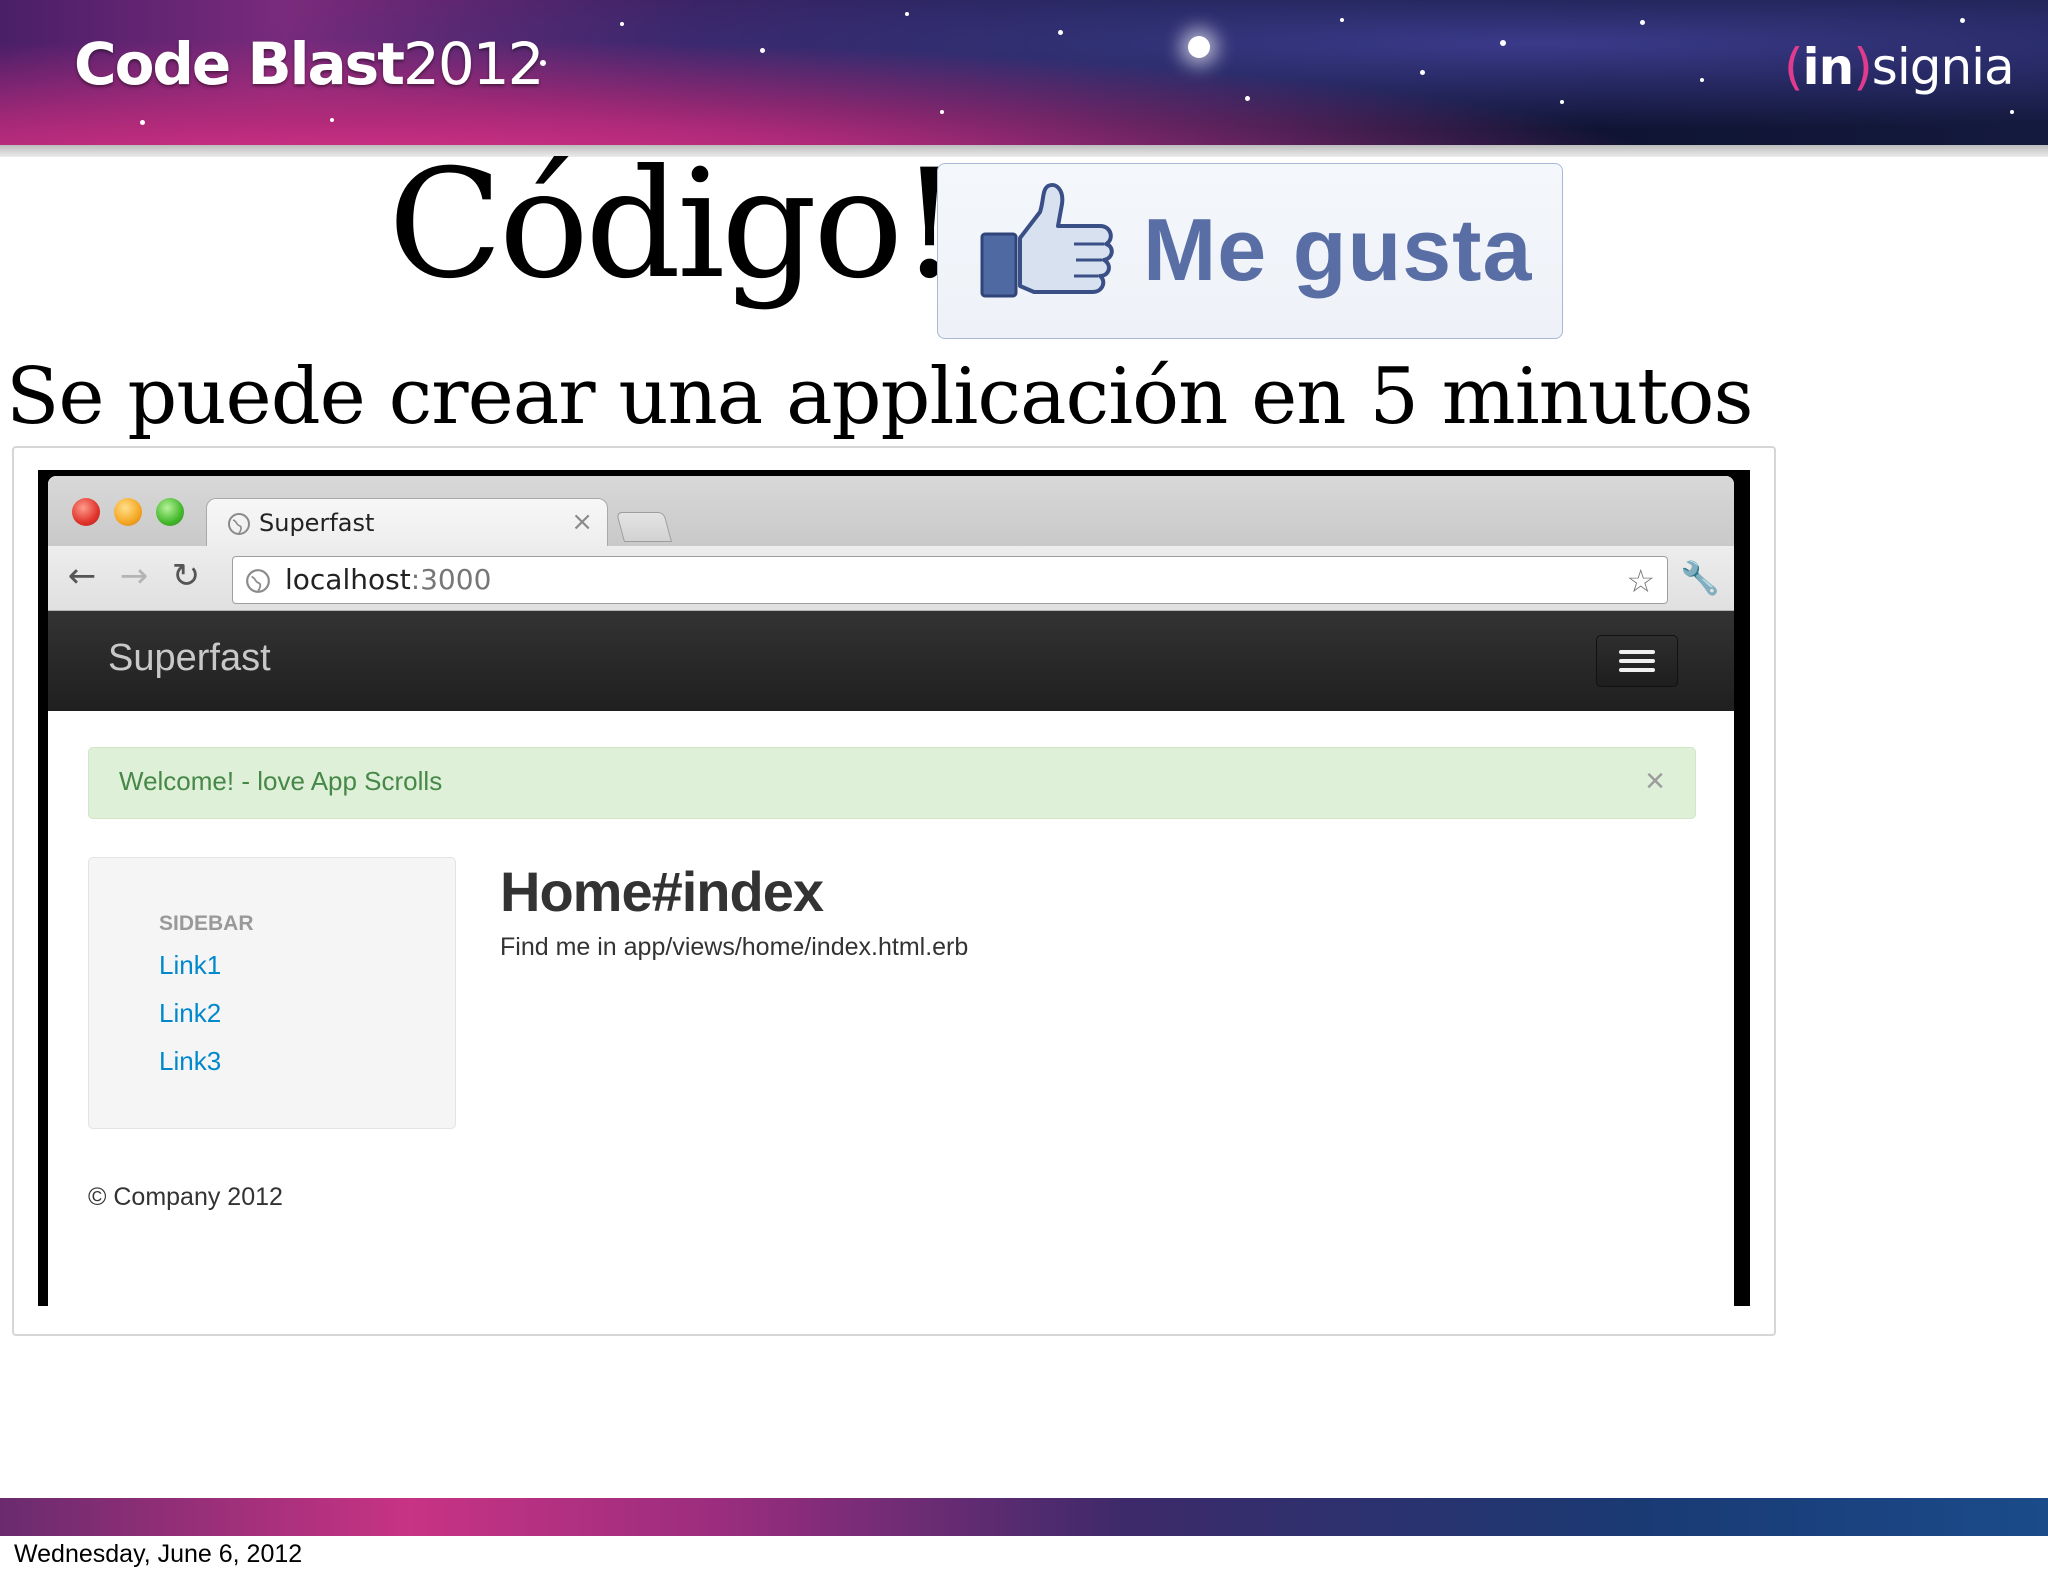 Image resolution: width=2048 pixels, height=1576 pixels. What do you see at coordinates (407, 523) in the screenshot?
I see `tab-superfast: Superfast ×` at bounding box center [407, 523].